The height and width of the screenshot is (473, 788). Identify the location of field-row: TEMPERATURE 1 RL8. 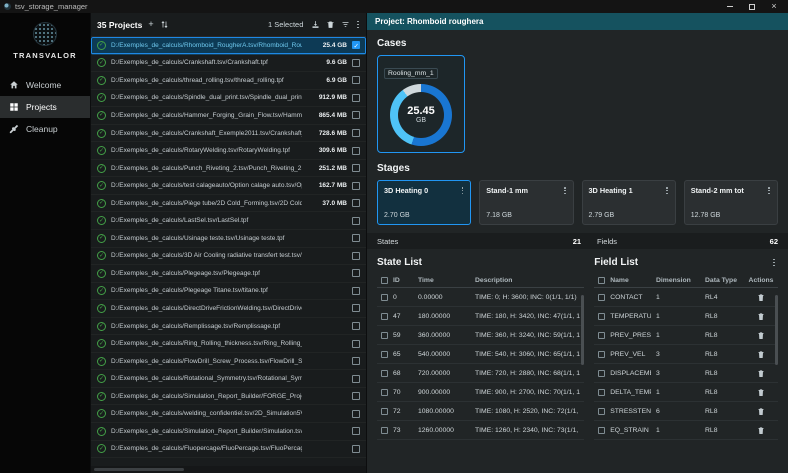
(686, 316).